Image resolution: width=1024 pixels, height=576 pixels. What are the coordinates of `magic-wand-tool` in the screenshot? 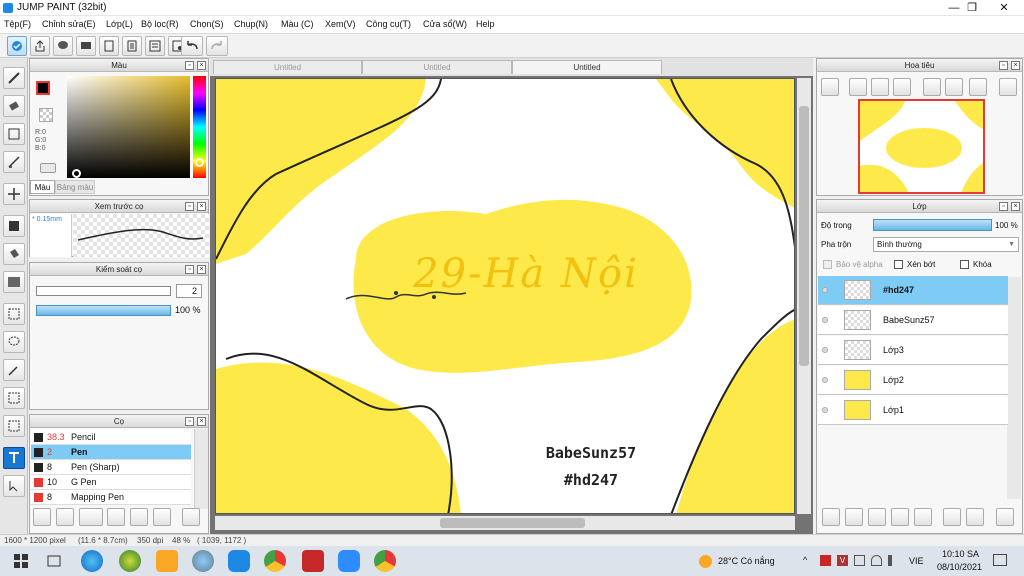 It's located at (14, 370).